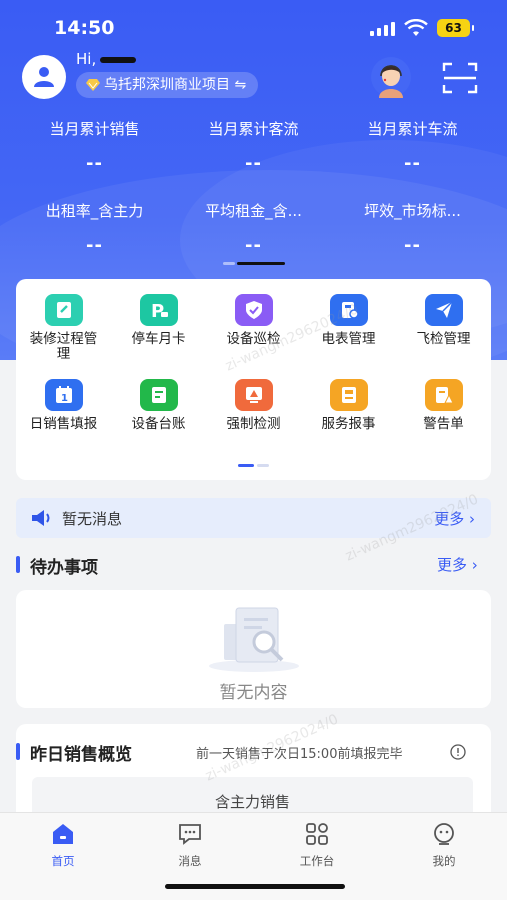  Describe the element at coordinates (86, 59) in the screenshot. I see `greeting-text: Hi,` at that location.